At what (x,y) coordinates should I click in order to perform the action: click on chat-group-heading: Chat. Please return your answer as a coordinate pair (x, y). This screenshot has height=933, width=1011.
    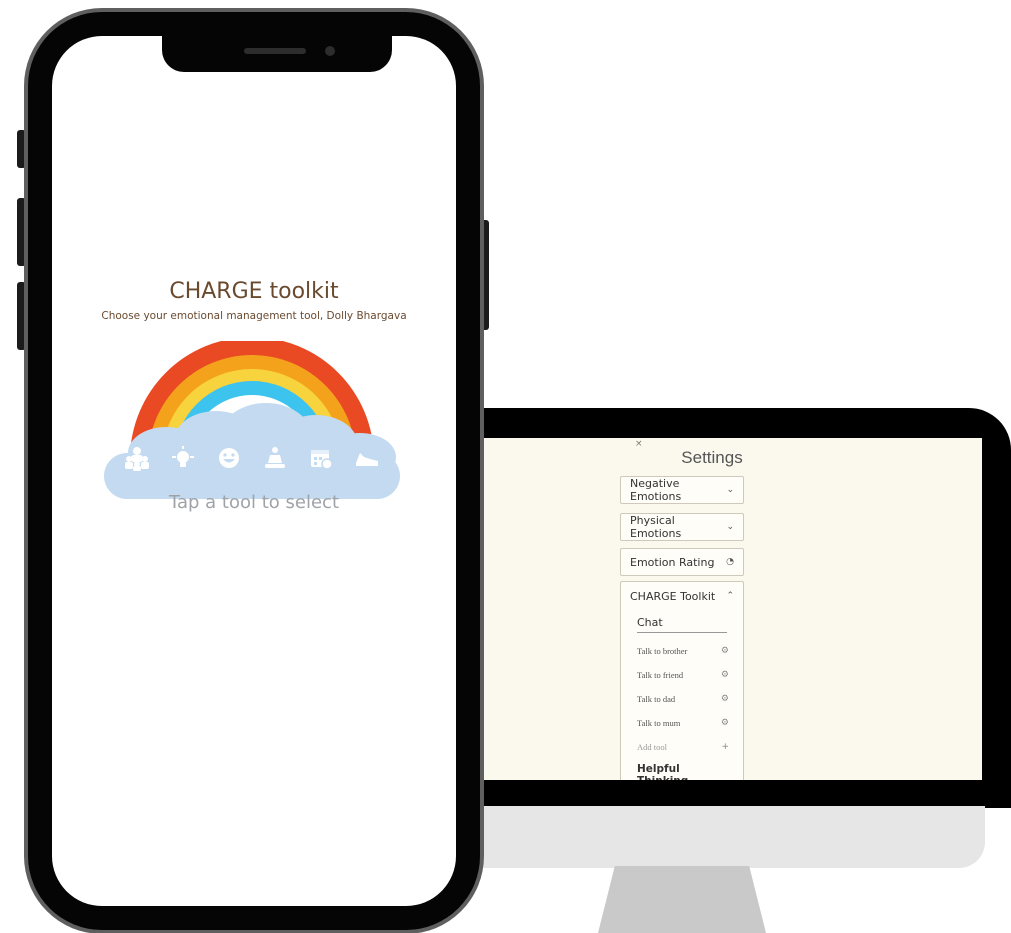
    Looking at the image, I should click on (682, 624).